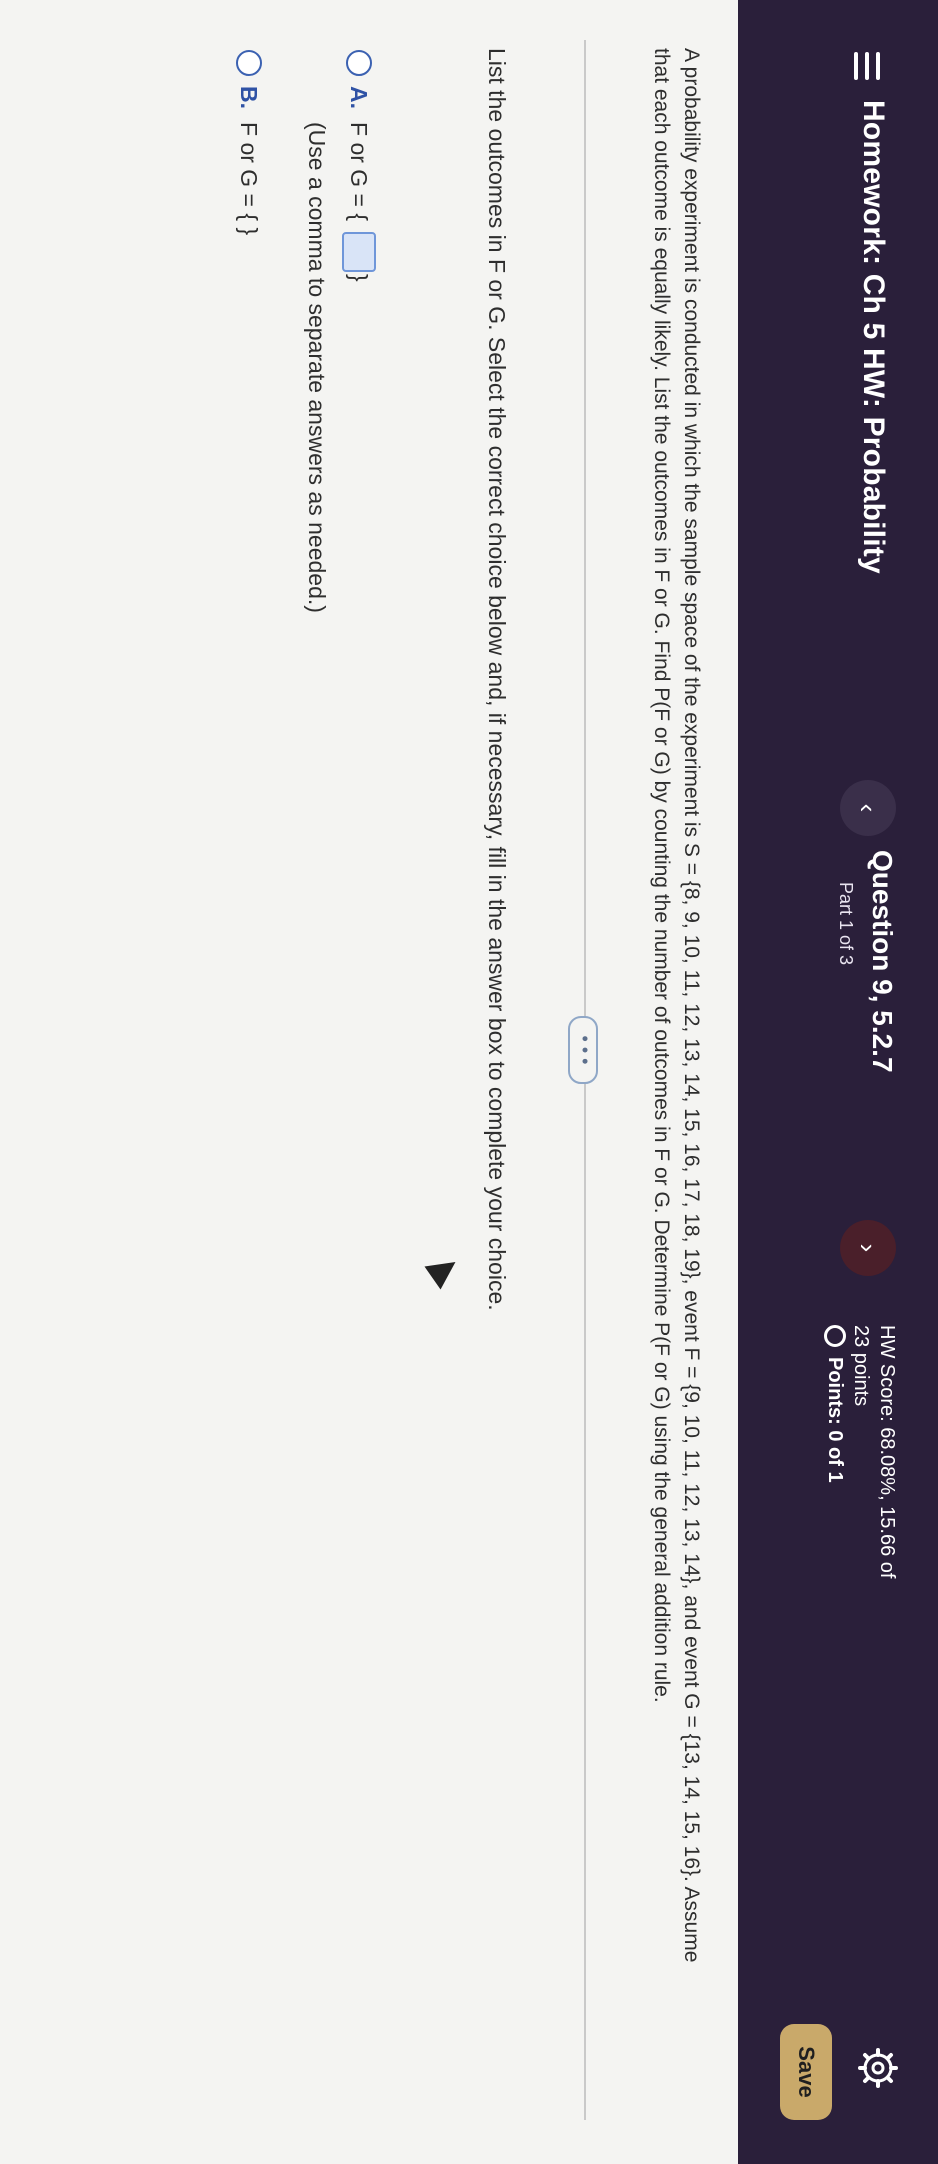 The image size is (938, 2164). I want to click on hw-score: HW Score: 68.08%, 15.66 of, so click(887, 1452).